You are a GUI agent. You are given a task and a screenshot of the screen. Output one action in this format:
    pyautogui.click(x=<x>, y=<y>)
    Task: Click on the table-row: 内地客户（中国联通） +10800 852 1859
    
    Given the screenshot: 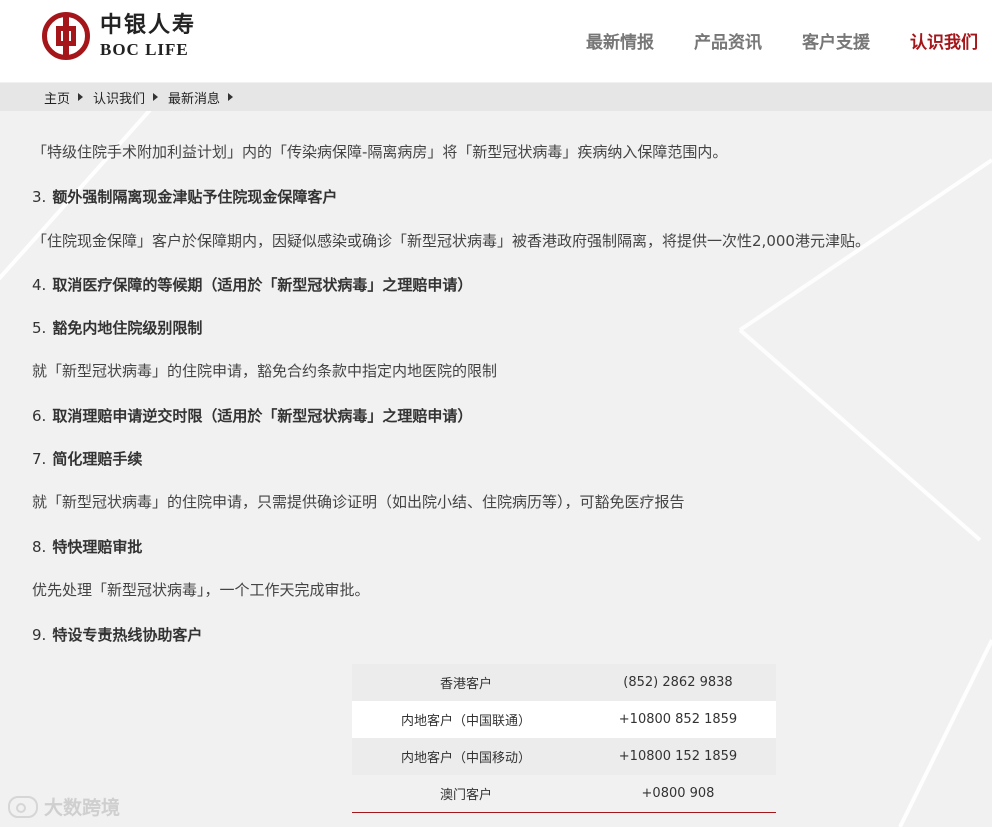 What is the action you would take?
    pyautogui.click(x=564, y=719)
    